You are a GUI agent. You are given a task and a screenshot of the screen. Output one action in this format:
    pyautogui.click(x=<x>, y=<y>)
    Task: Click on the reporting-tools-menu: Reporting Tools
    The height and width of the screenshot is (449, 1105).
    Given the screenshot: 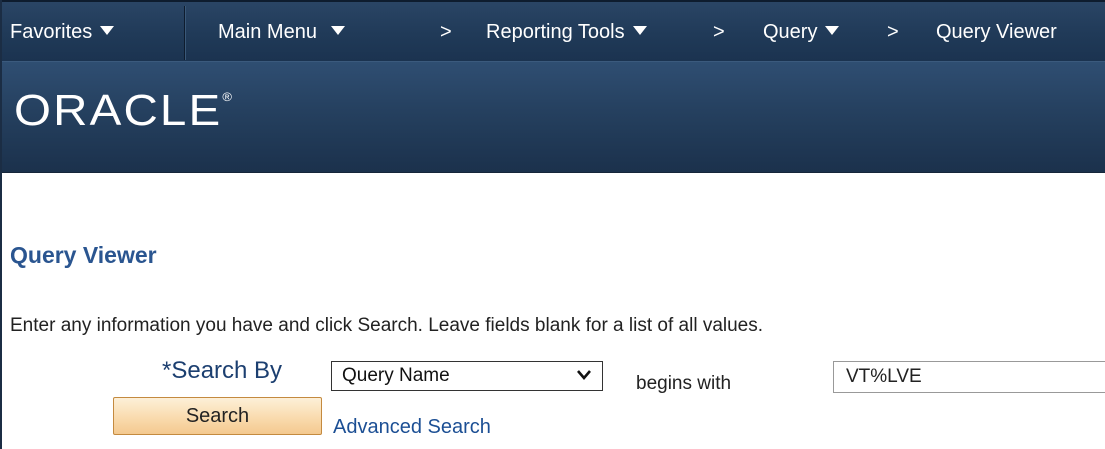 What is the action you would take?
    pyautogui.click(x=566, y=32)
    